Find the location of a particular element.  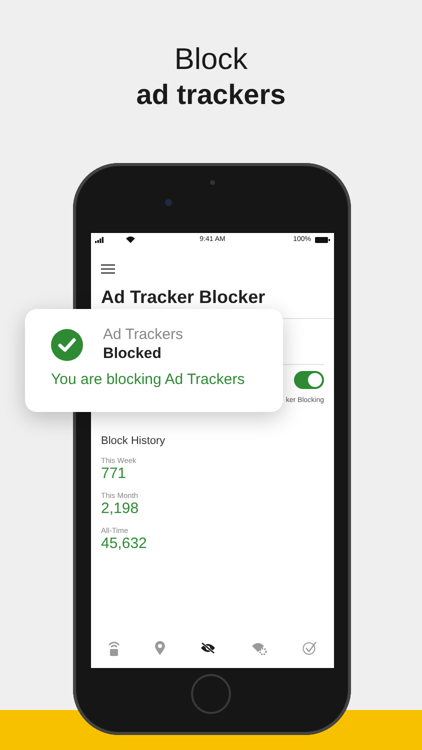

sensor-dot is located at coordinates (212, 182).